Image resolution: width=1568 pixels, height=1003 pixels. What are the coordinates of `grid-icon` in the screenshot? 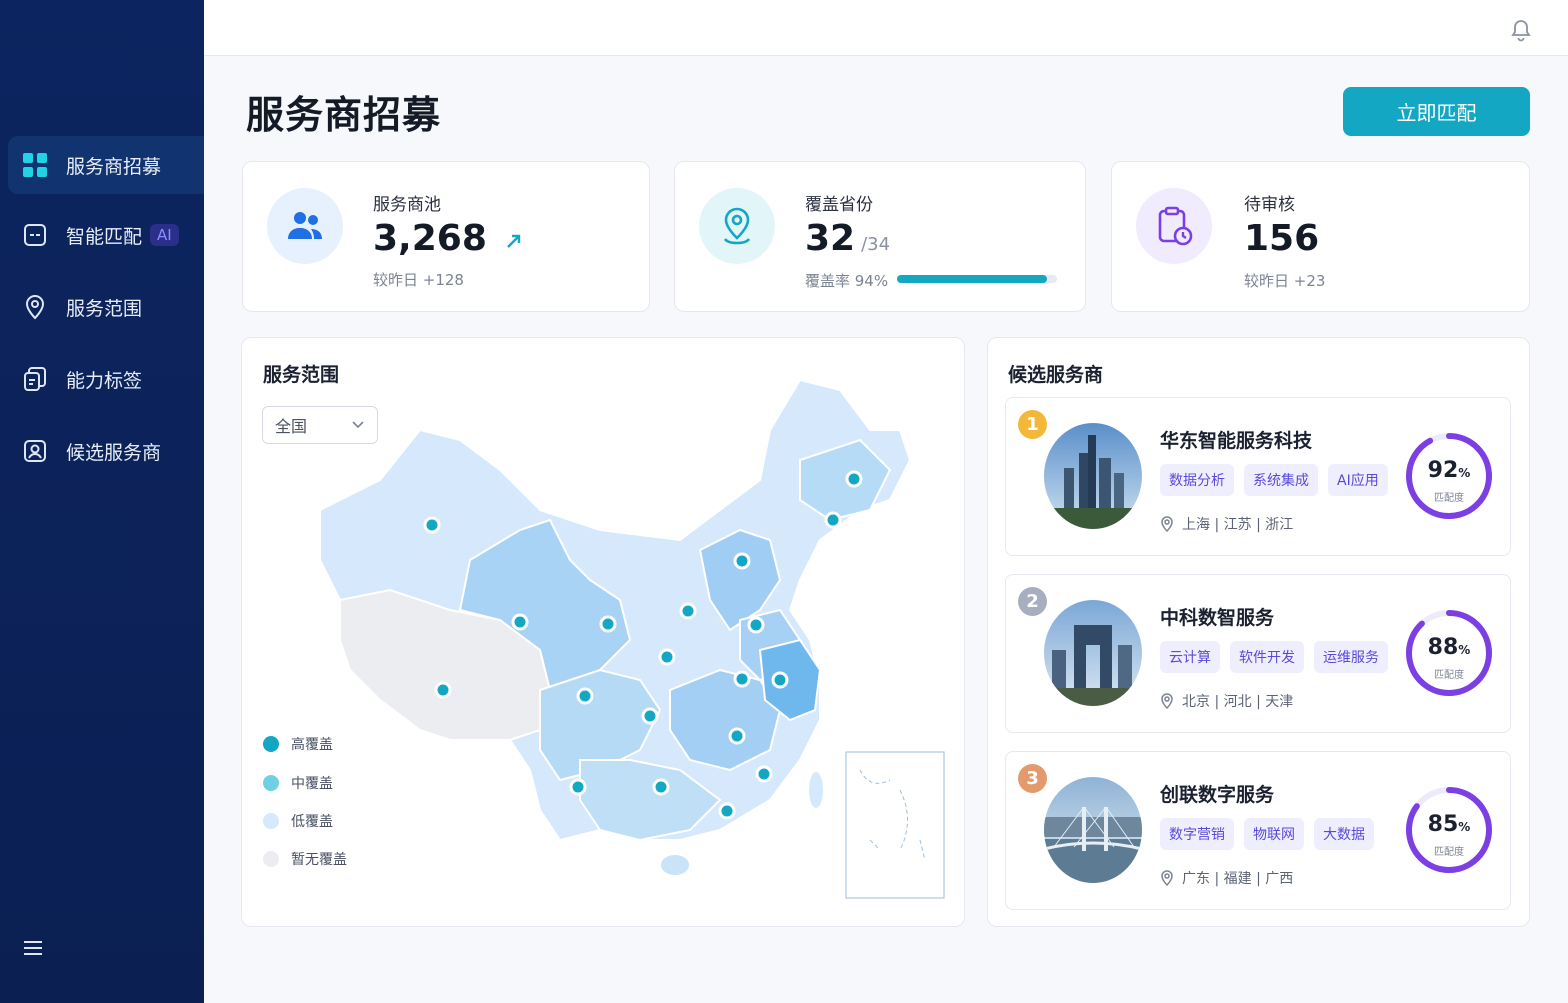 It's located at (35, 165).